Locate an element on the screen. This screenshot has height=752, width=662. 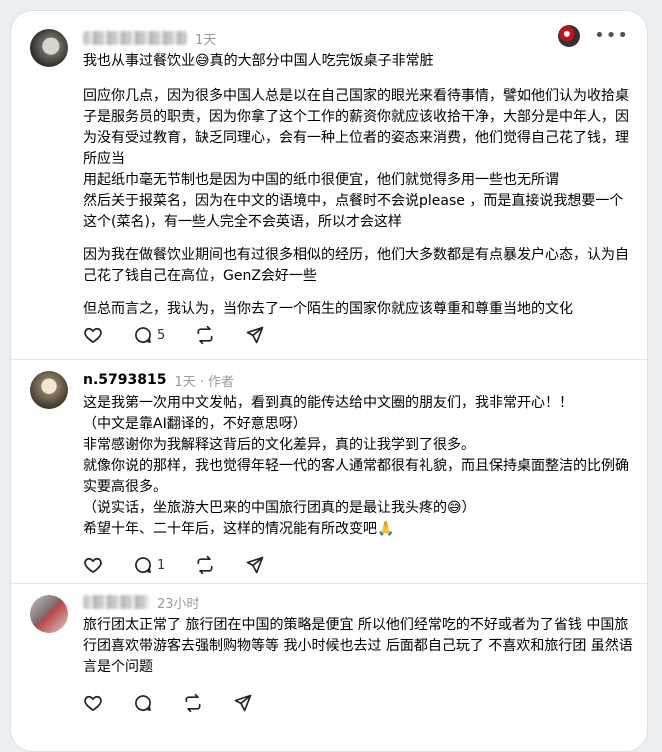
timestamp: 23小时 is located at coordinates (178, 604).